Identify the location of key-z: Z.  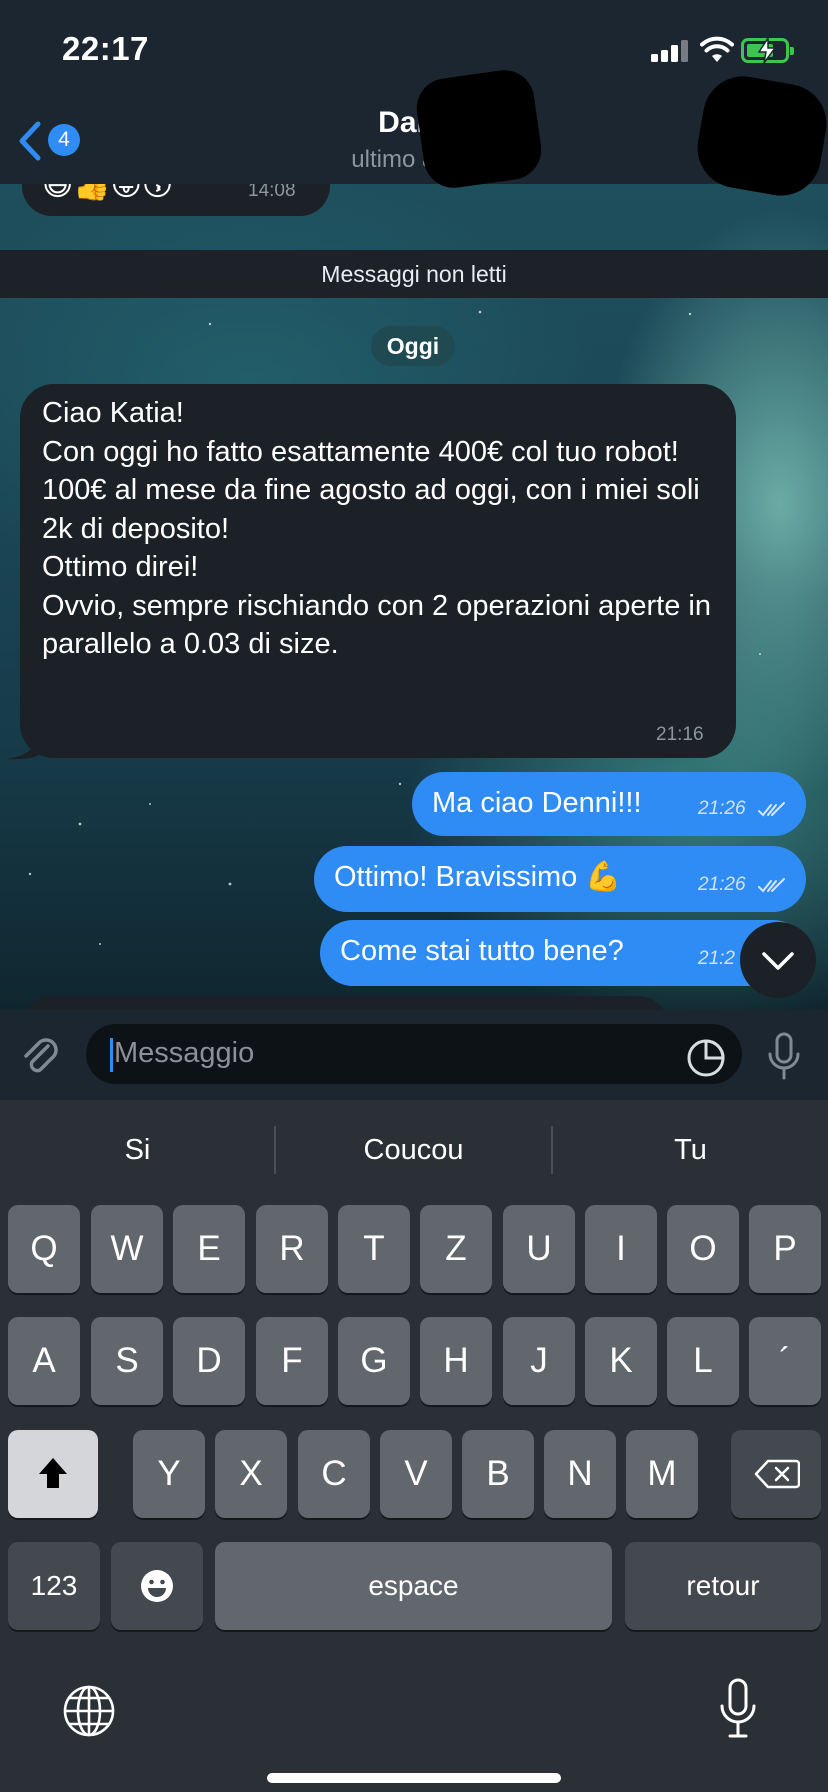
(456, 1249).